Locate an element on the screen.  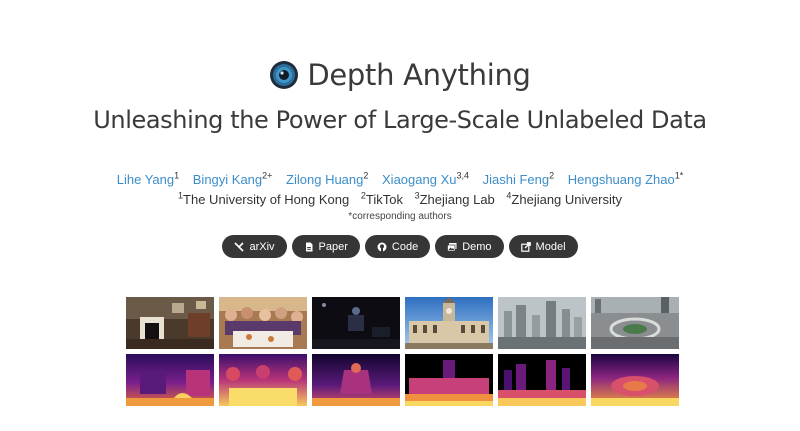
github-icon is located at coordinates (382, 246).